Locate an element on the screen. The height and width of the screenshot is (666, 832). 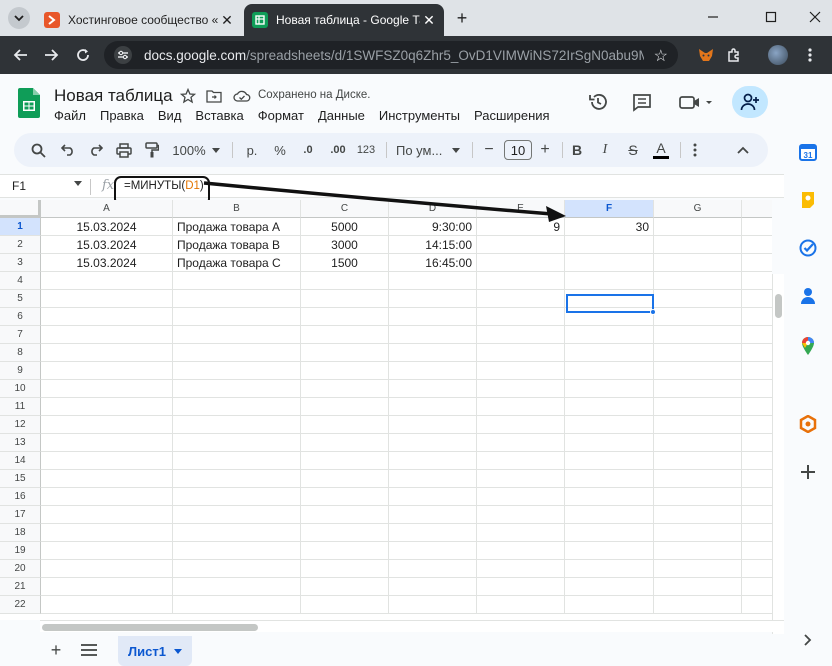
browser-tab-sheets: Новая таблица - Google Таблиц ✕ is located at coordinates (344, 20).